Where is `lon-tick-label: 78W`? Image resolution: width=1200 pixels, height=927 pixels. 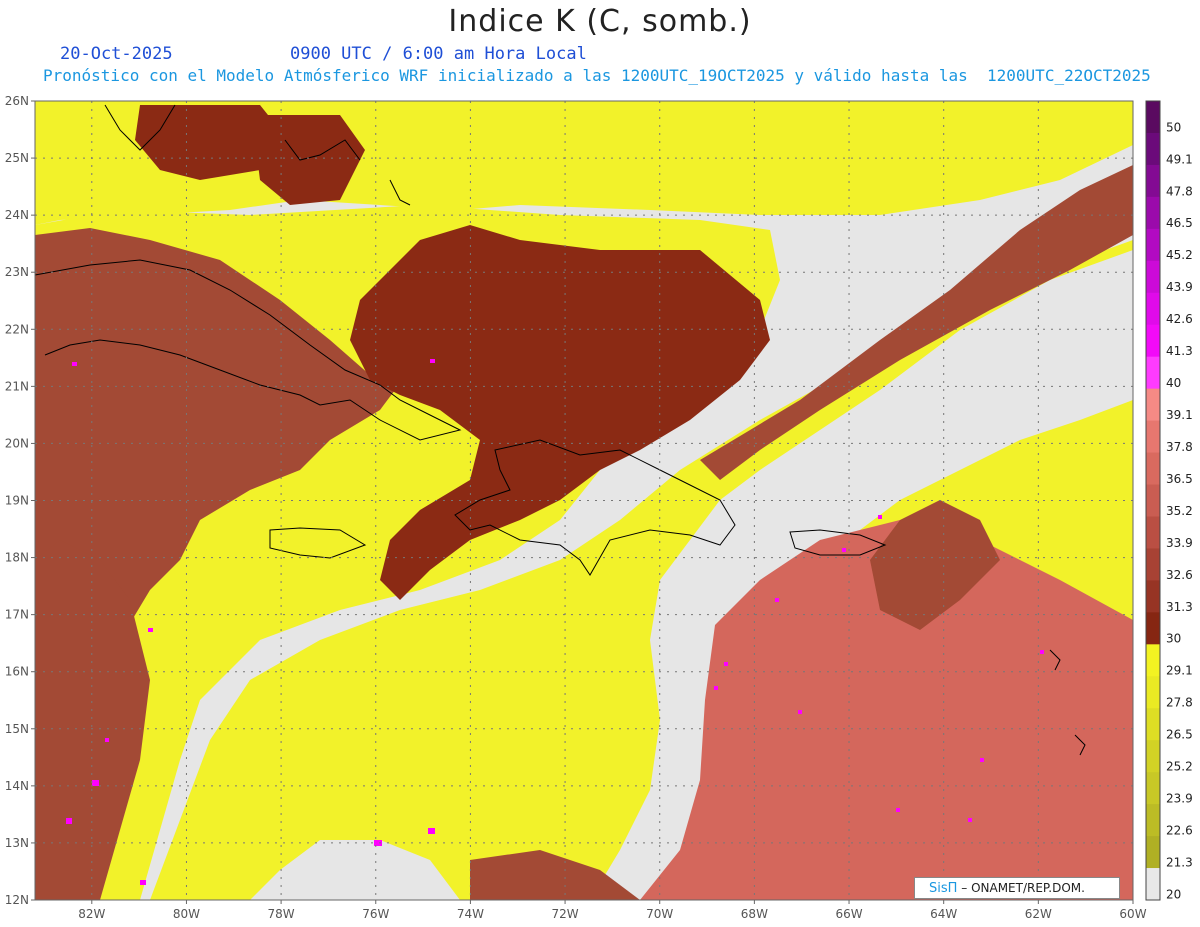
lon-tick-label: 78W is located at coordinates (281, 914).